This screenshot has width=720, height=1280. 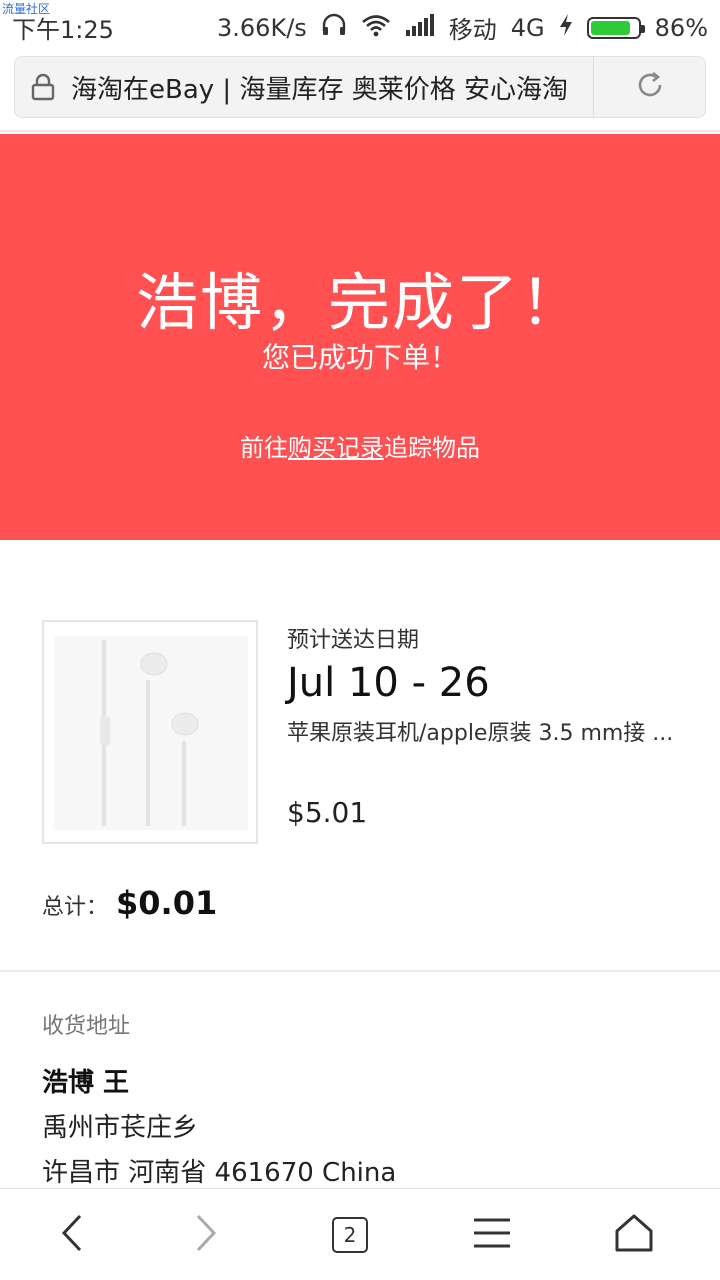 What do you see at coordinates (388, 683) in the screenshot?
I see `estimated-delivery-dates: Jul 10 - 26` at bounding box center [388, 683].